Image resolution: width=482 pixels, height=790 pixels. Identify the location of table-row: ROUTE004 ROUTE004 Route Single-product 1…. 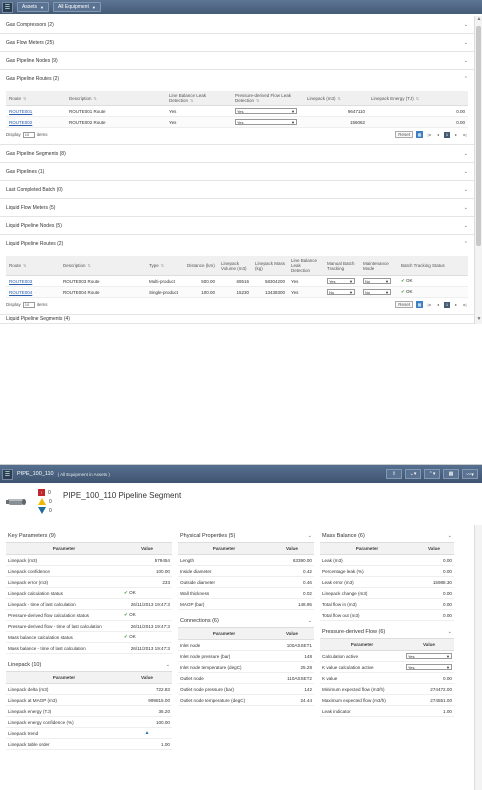
(237, 292).